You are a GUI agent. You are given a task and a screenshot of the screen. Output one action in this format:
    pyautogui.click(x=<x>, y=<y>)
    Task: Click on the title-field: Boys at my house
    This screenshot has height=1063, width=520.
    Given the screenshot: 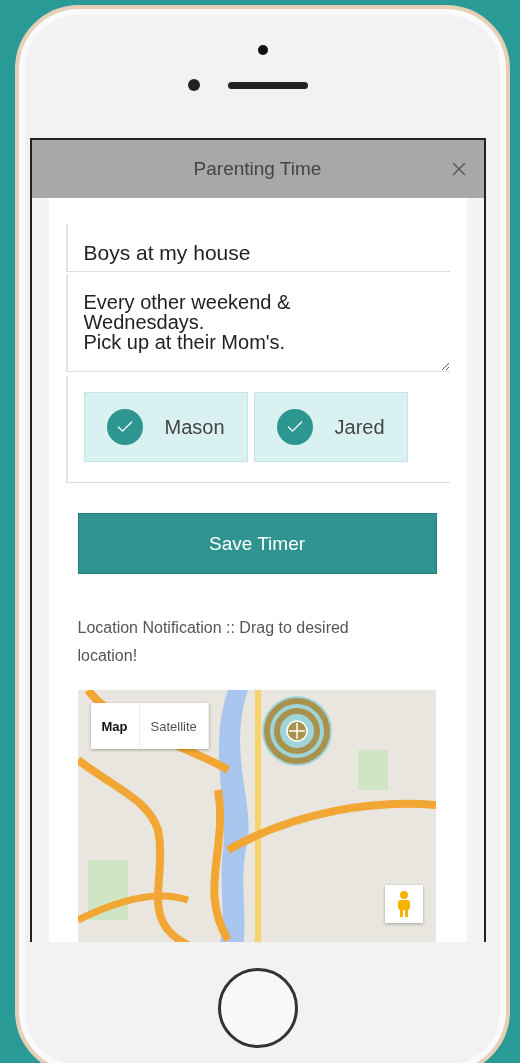 What is the action you would take?
    pyautogui.click(x=257, y=248)
    